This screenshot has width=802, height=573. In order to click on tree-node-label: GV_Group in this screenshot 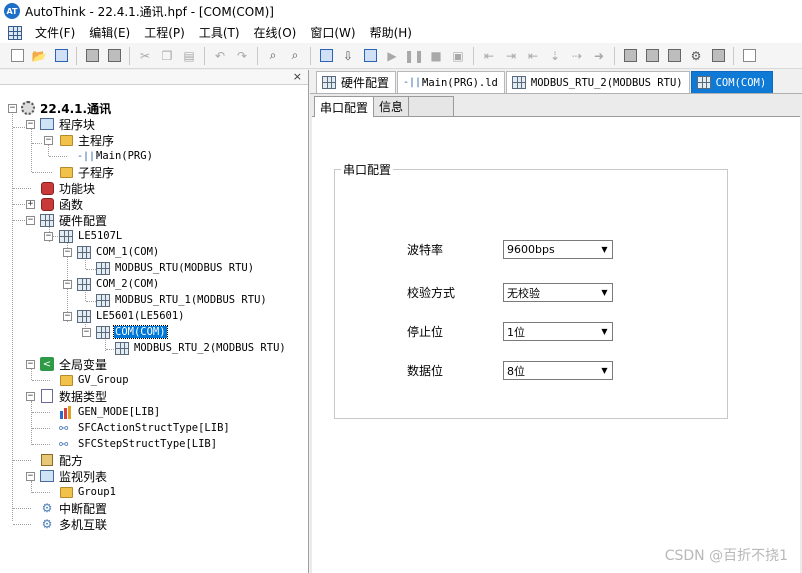, I will do `click(103, 380)`.